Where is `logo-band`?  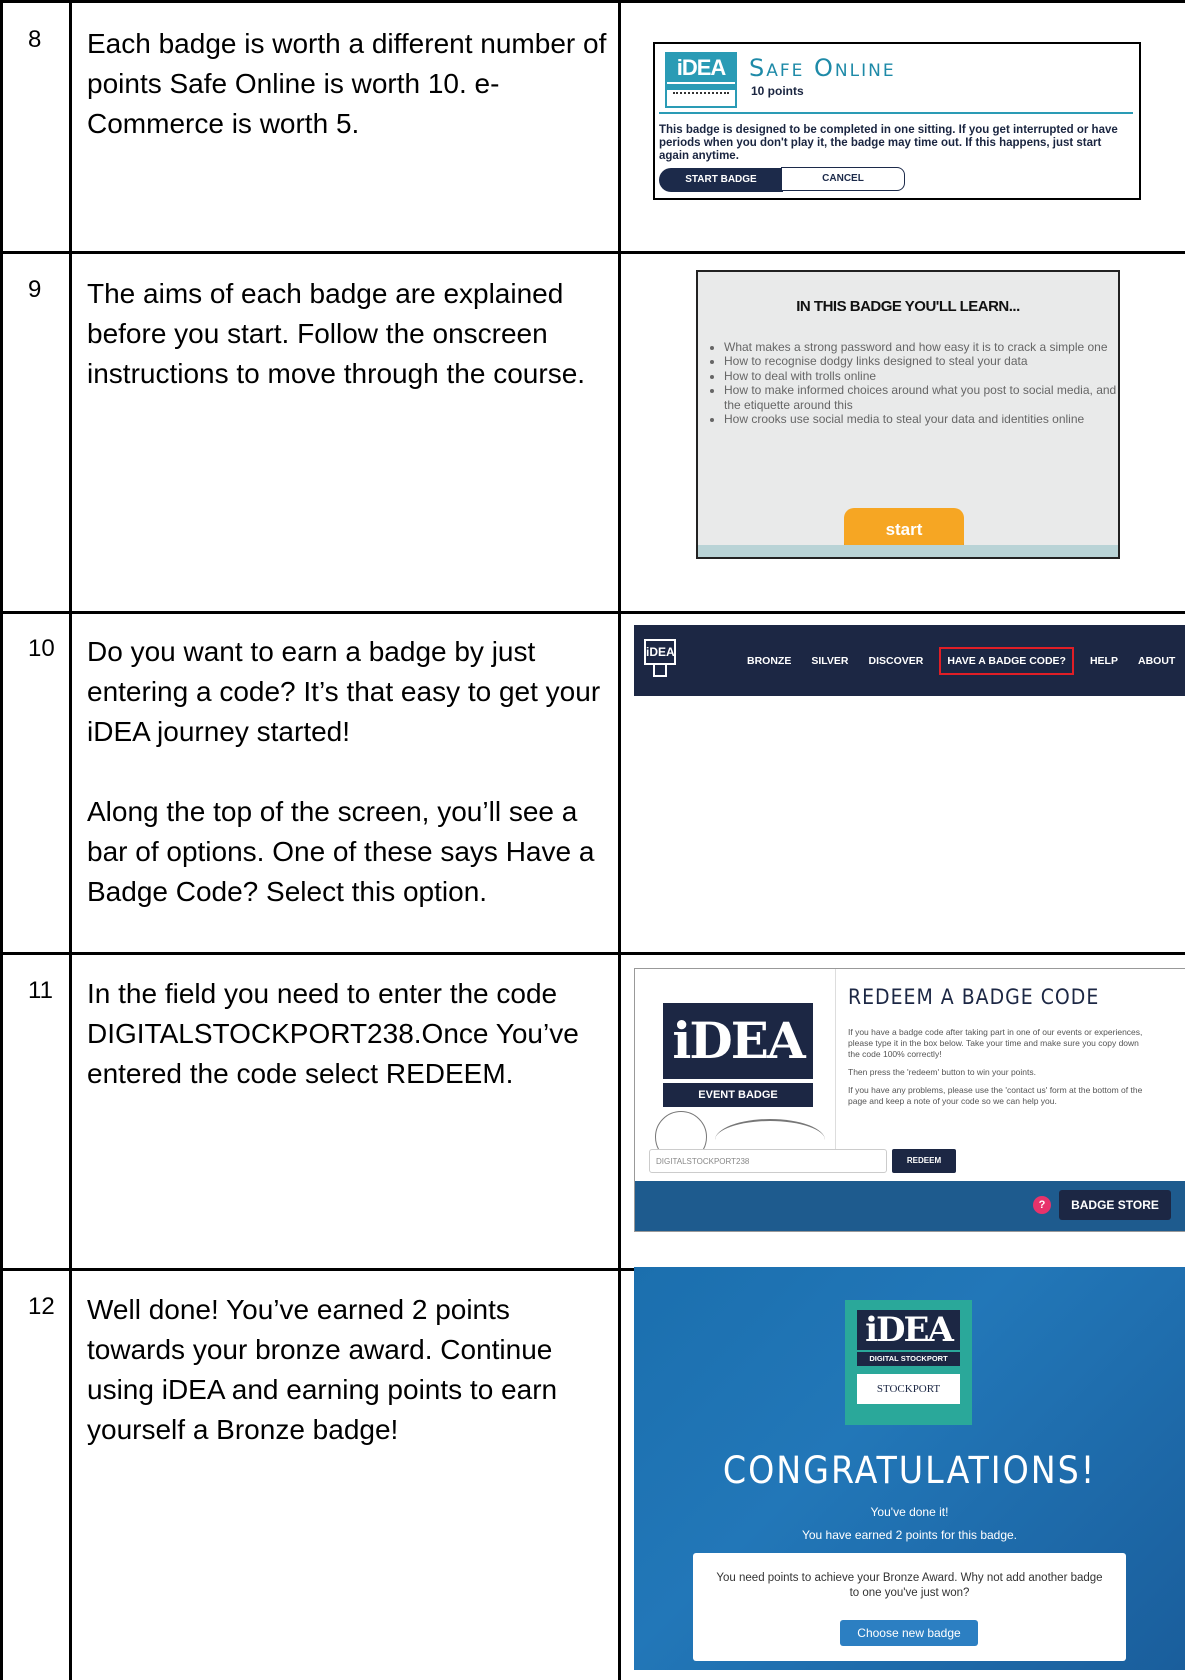 logo-band is located at coordinates (701, 87).